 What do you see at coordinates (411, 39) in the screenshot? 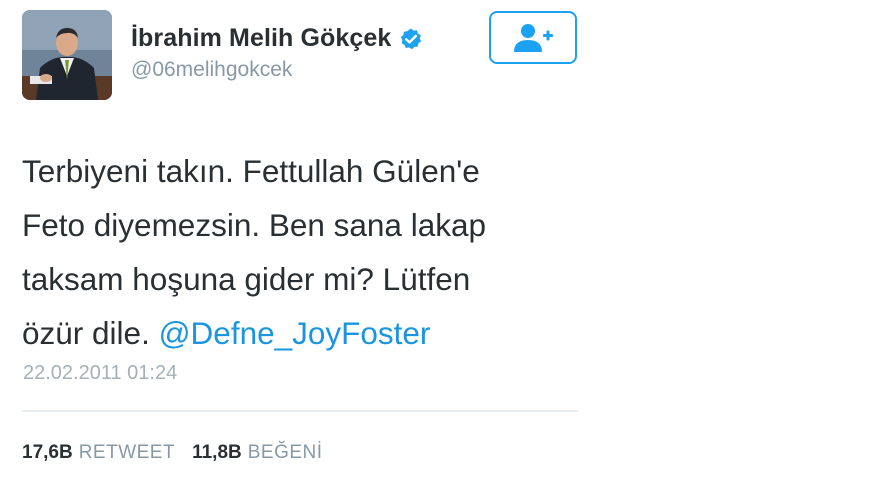
I see `verified-badge-icon` at bounding box center [411, 39].